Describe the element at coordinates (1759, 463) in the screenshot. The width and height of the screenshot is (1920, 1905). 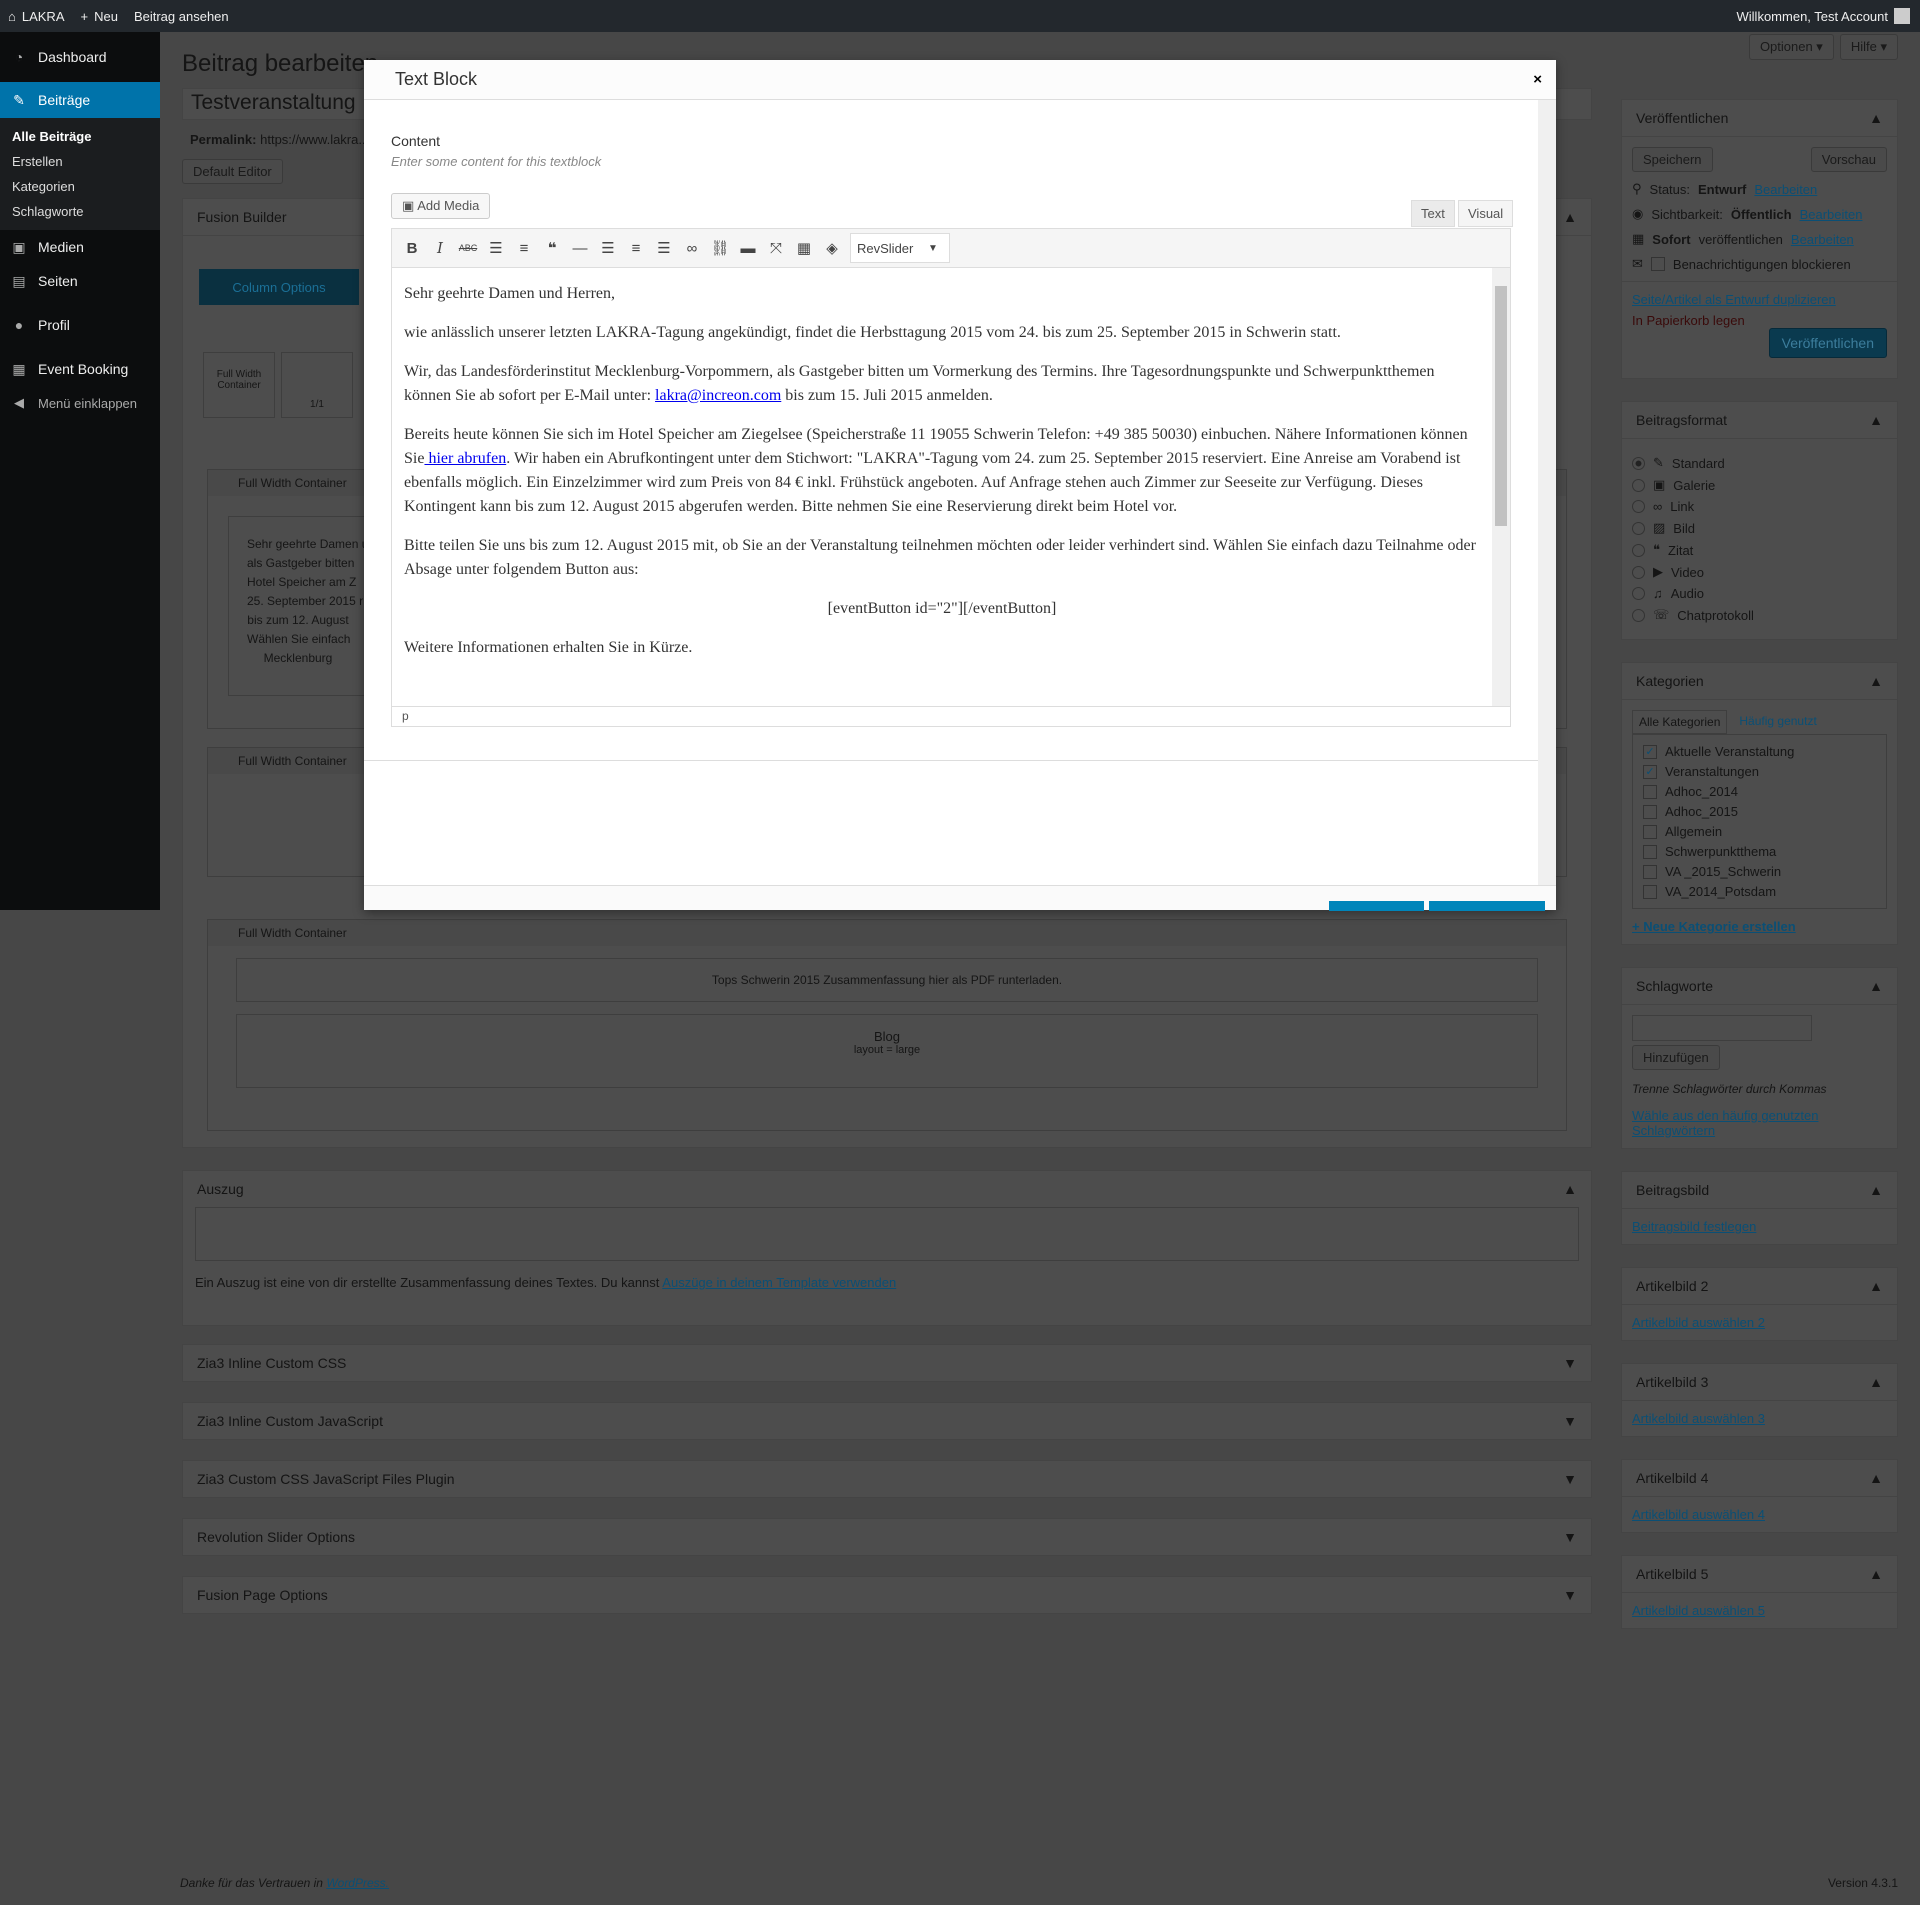
I see `format-option: ✎ Standard` at that location.